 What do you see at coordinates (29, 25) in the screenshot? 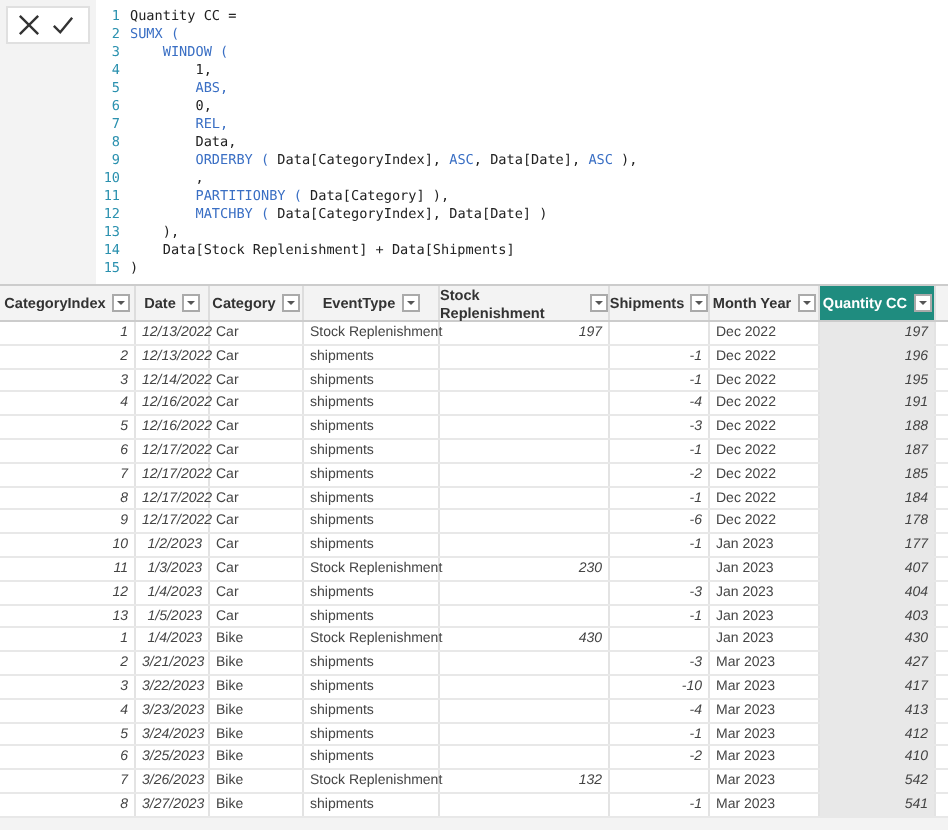
I see `close-icon` at bounding box center [29, 25].